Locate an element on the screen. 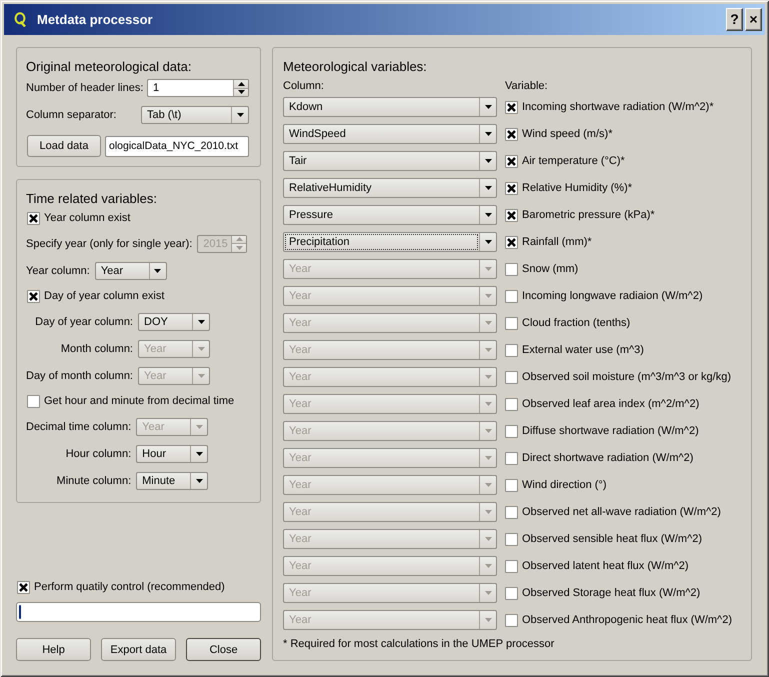  field-label: Hour column: is located at coordinates (99, 454).